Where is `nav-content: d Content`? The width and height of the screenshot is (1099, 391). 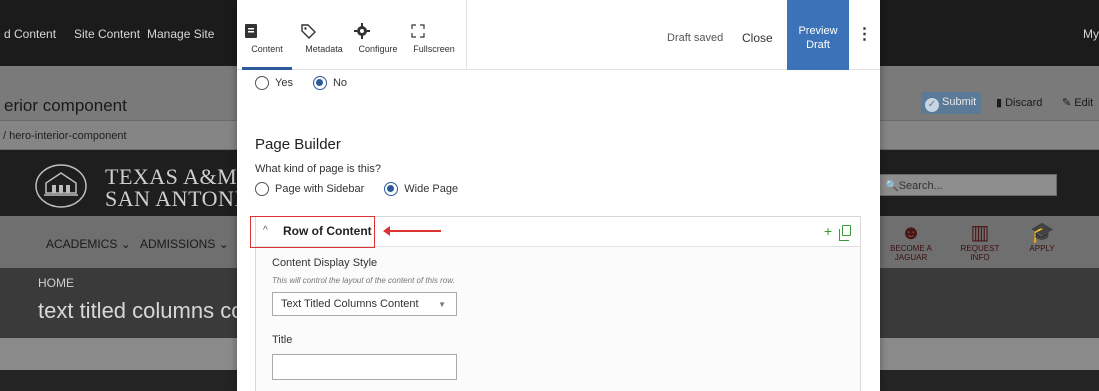 nav-content: d Content is located at coordinates (30, 34).